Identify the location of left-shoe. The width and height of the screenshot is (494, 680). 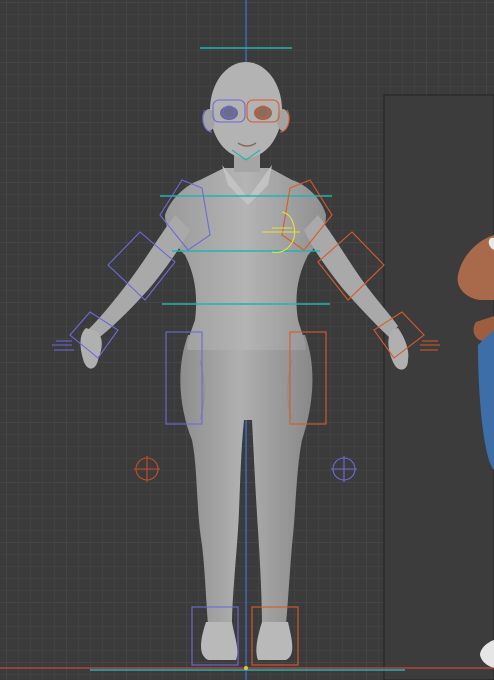
(219, 641).